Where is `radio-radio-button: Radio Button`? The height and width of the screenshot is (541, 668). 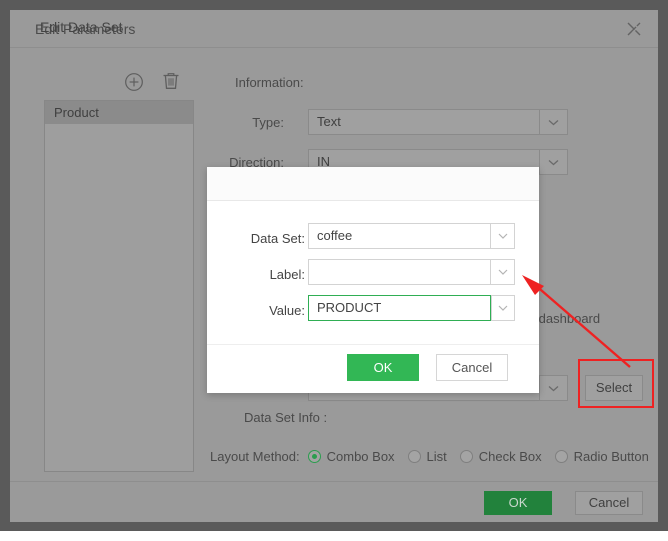
radio-radio-button: Radio Button is located at coordinates (601, 456).